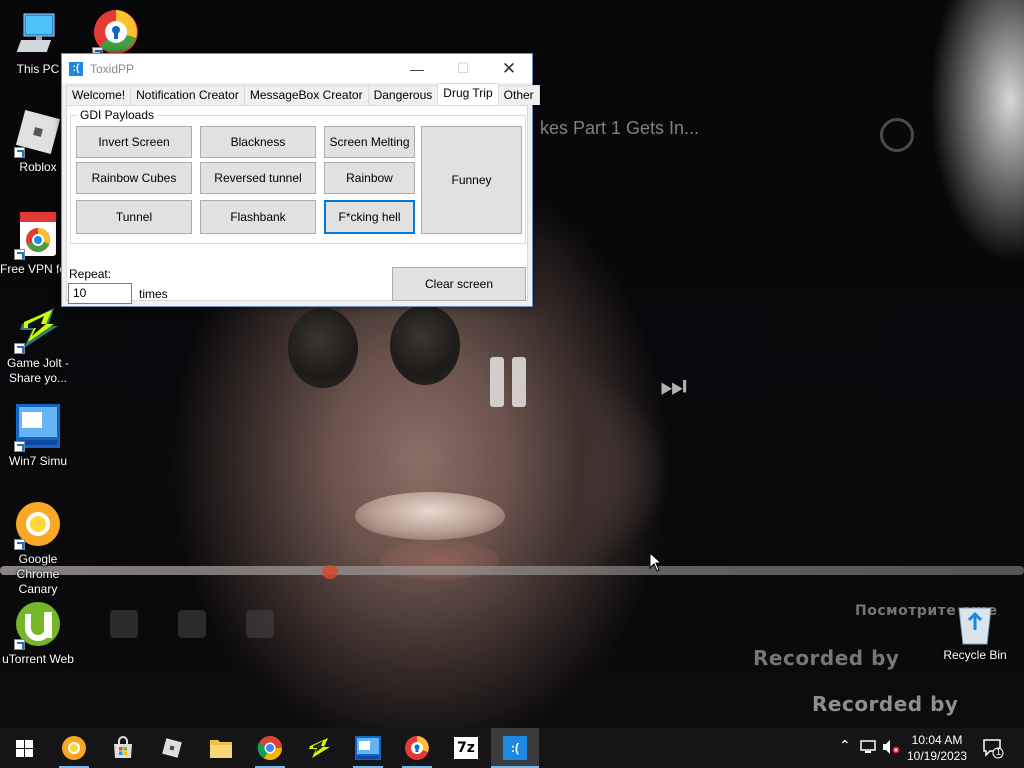 The image size is (1024, 768). I want to click on desktop-icon-label: Recycle Bin, so click(975, 655).